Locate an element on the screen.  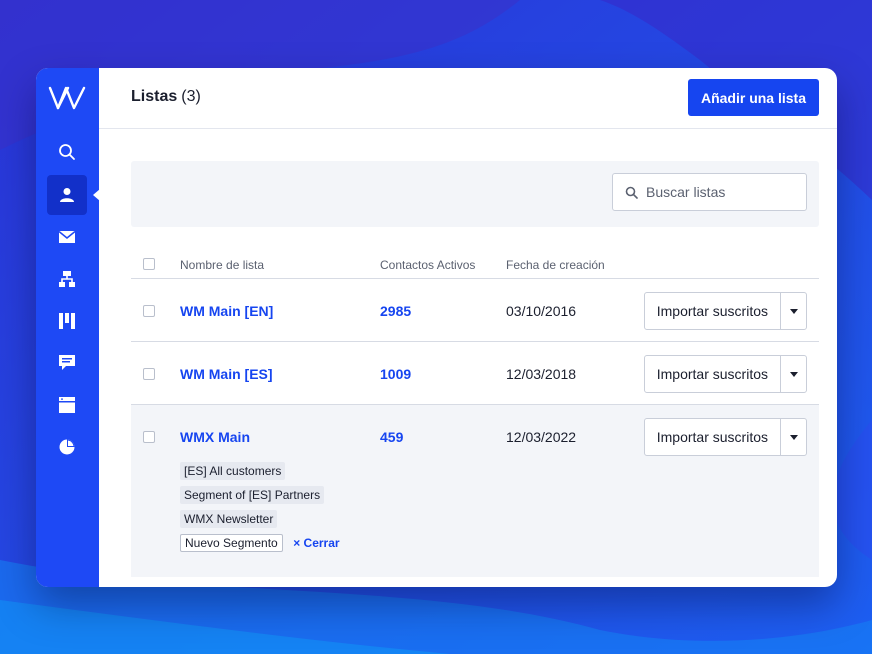
page-header: Listas (3) Añadir una lista is located at coordinates (468, 98).